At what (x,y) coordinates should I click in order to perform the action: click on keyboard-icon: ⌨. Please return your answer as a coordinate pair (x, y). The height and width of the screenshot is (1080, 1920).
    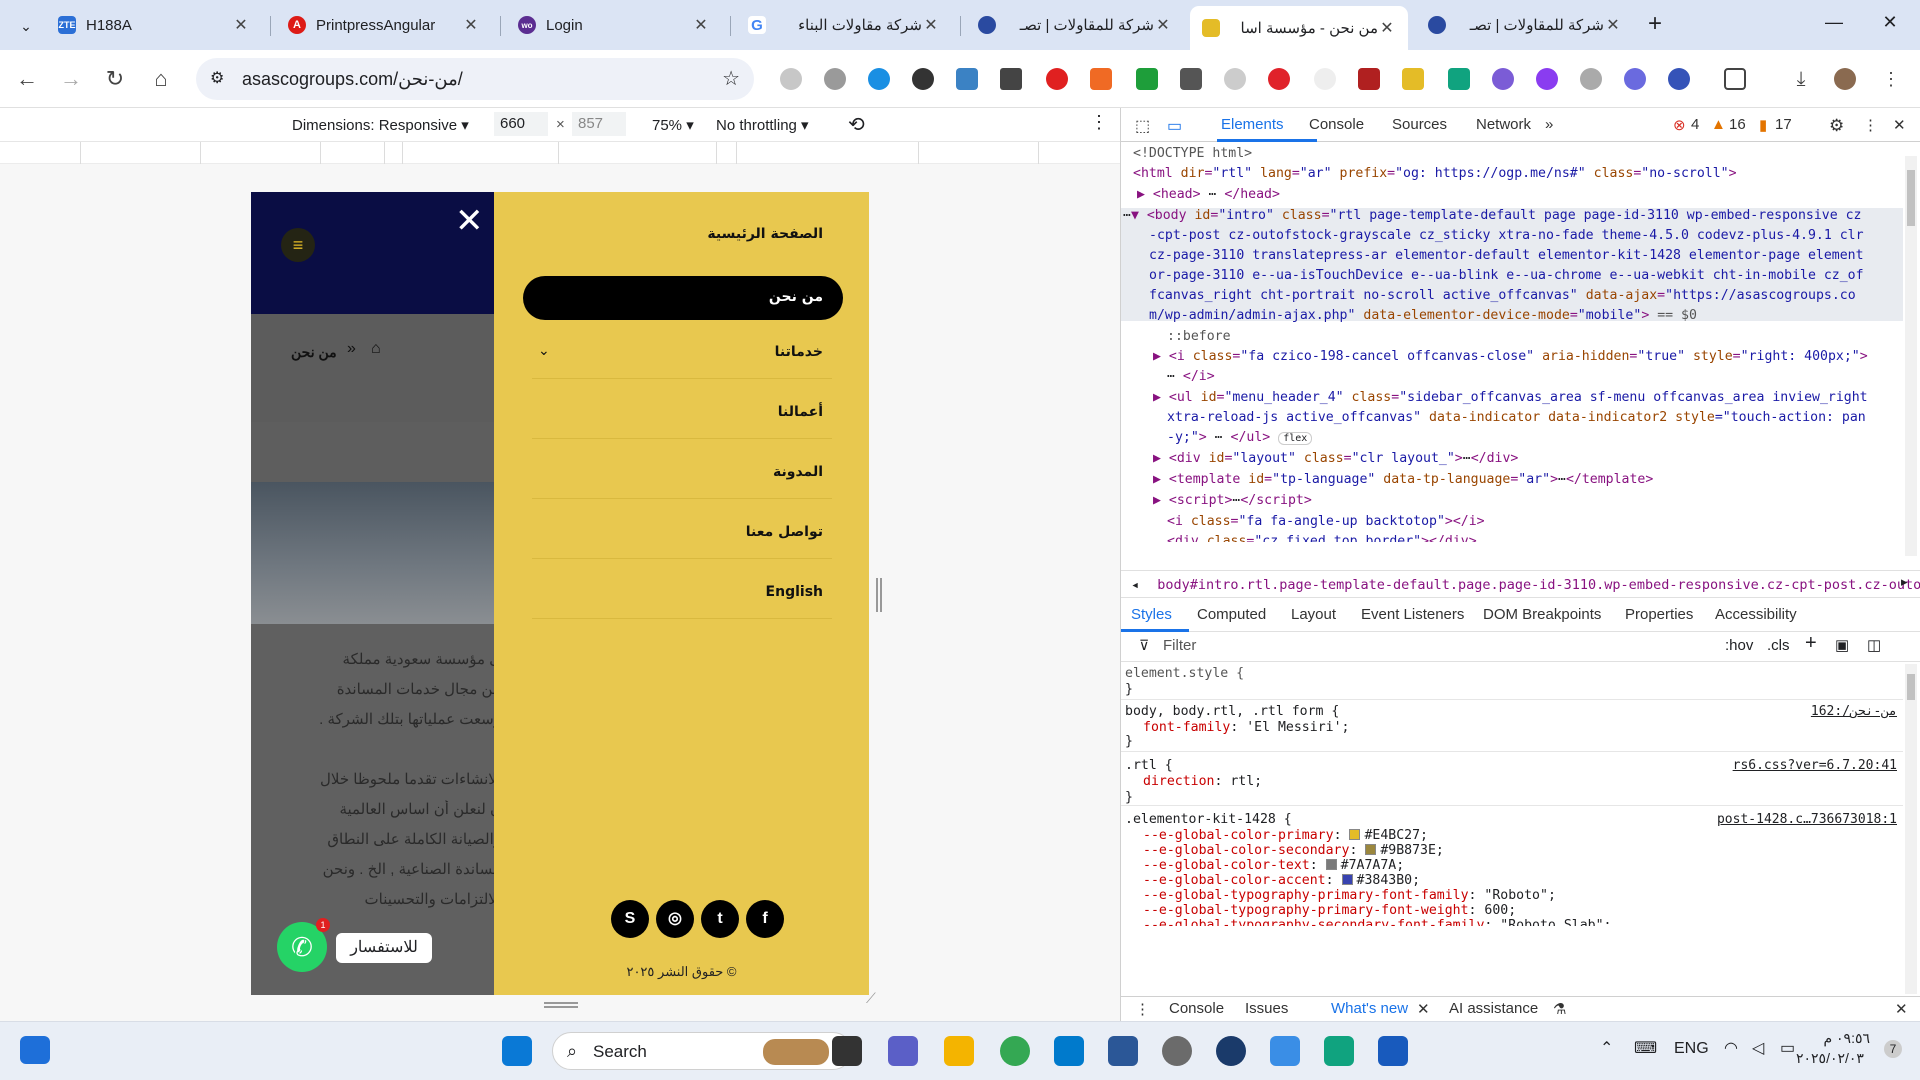
    Looking at the image, I should click on (1645, 1048).